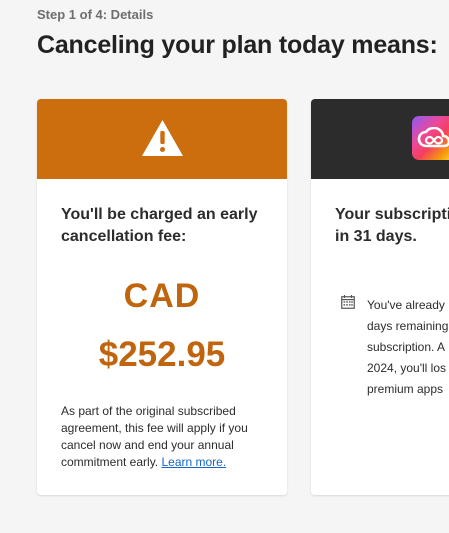 The image size is (449, 533). I want to click on info-line: 2024, you'll los, so click(407, 368).